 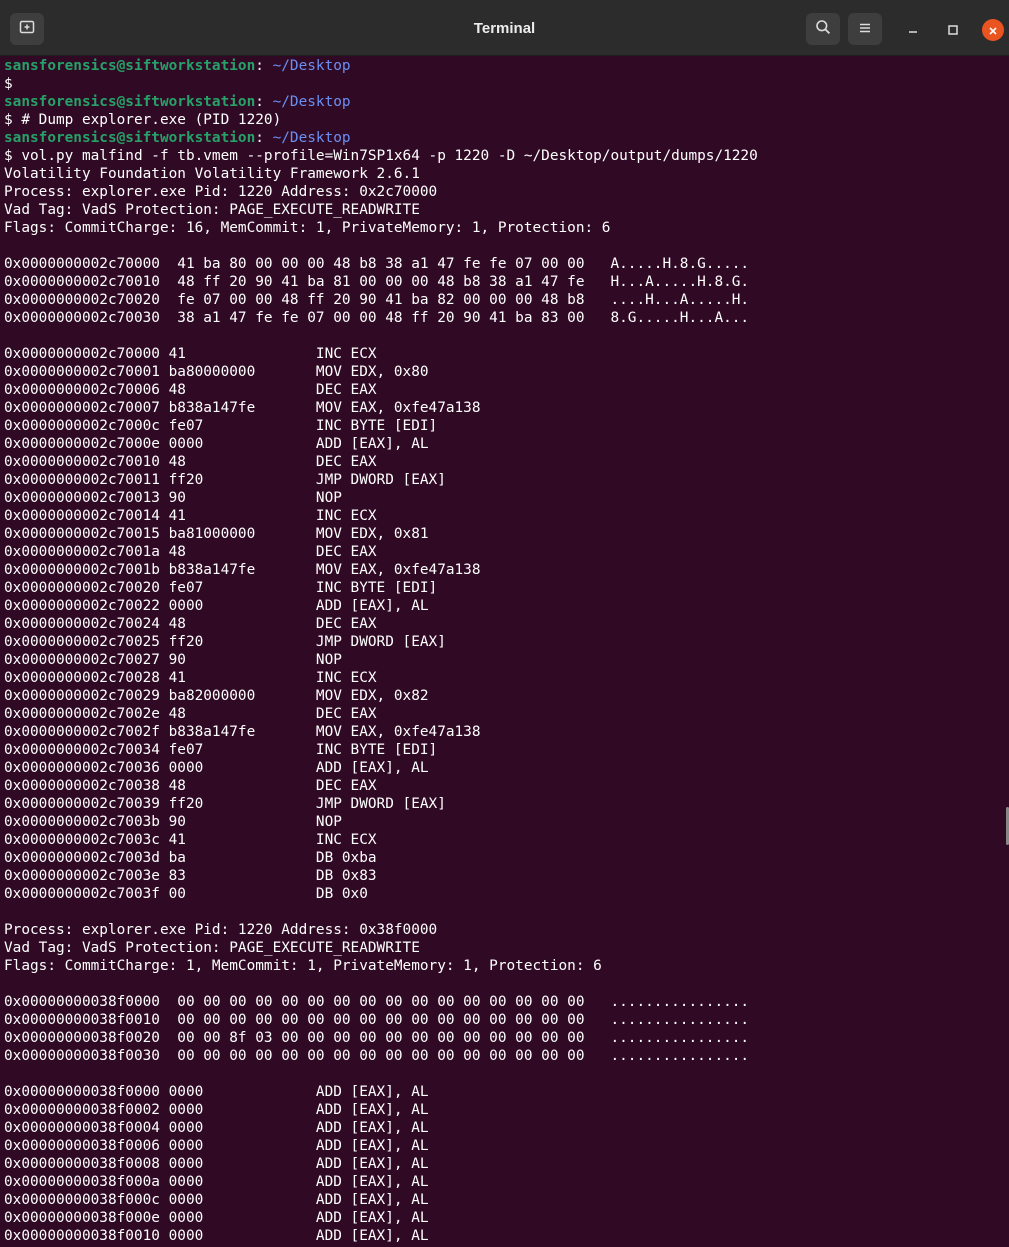 What do you see at coordinates (216, 1128) in the screenshot?
I see `output-line: 0x00000000038f0004 0000 ADD [EAX], AL` at bounding box center [216, 1128].